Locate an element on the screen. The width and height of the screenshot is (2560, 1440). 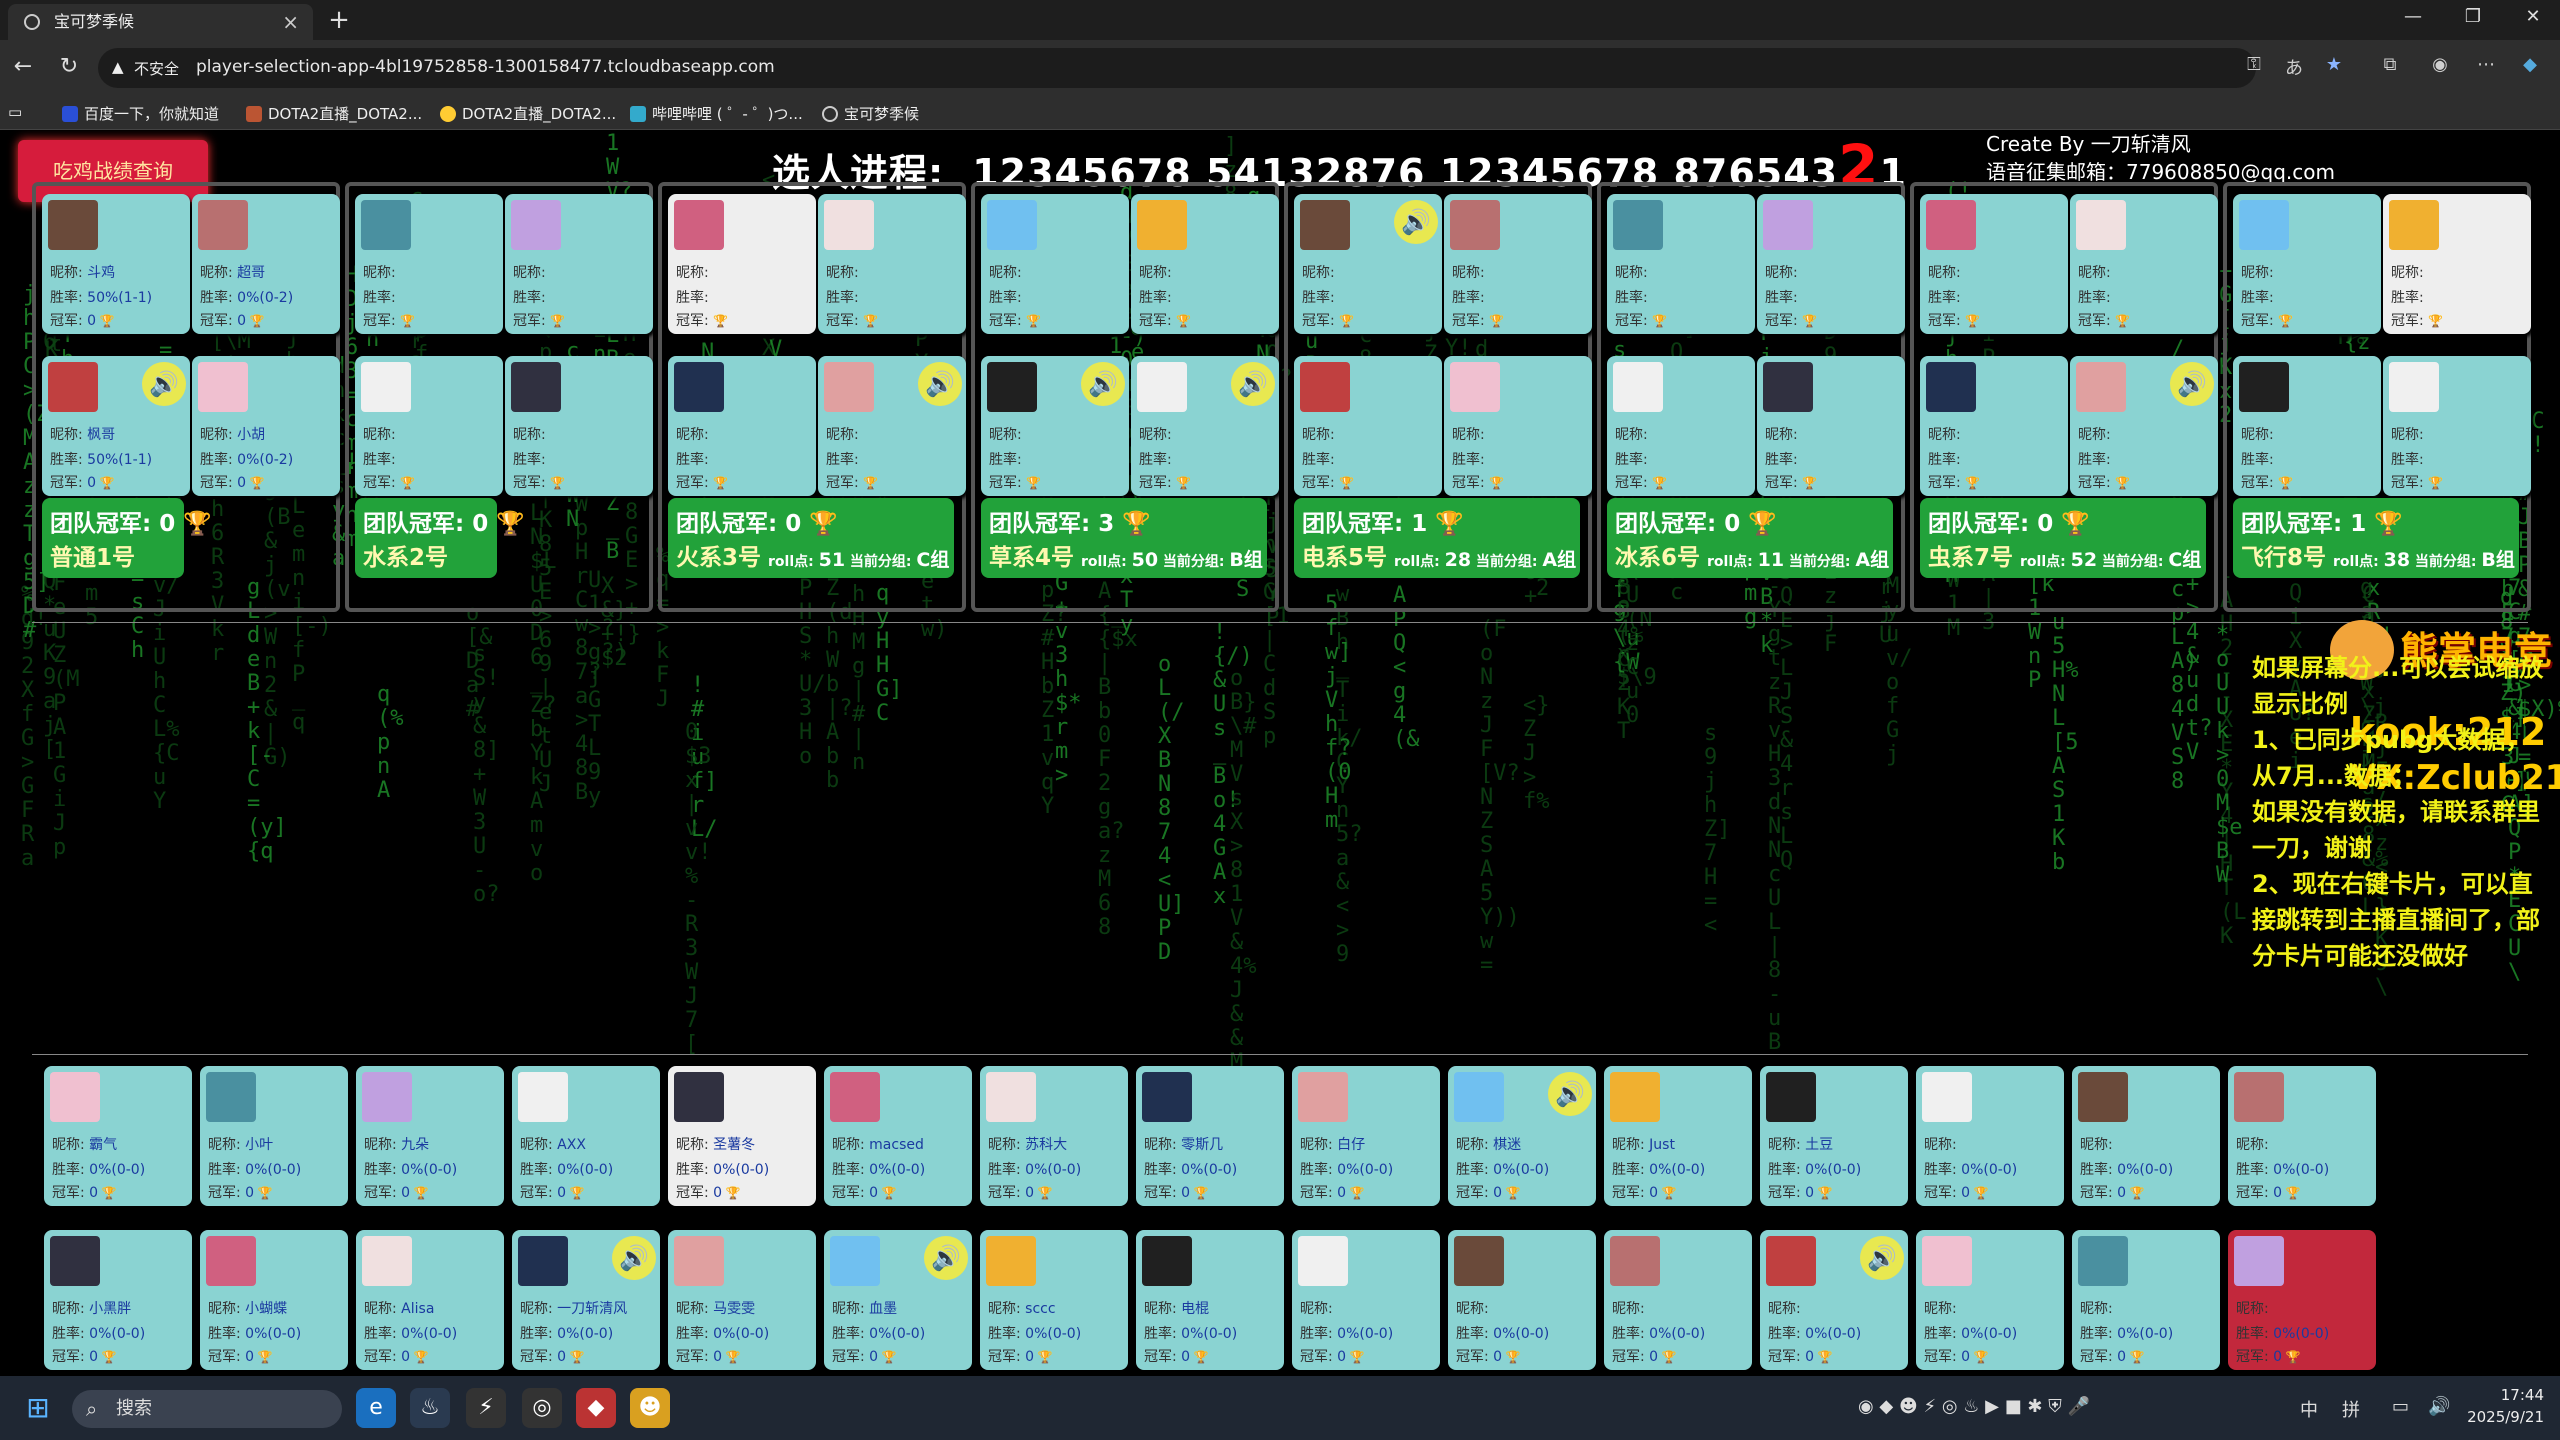
volume-icon: 🔊 is located at coordinates (2439, 1406).